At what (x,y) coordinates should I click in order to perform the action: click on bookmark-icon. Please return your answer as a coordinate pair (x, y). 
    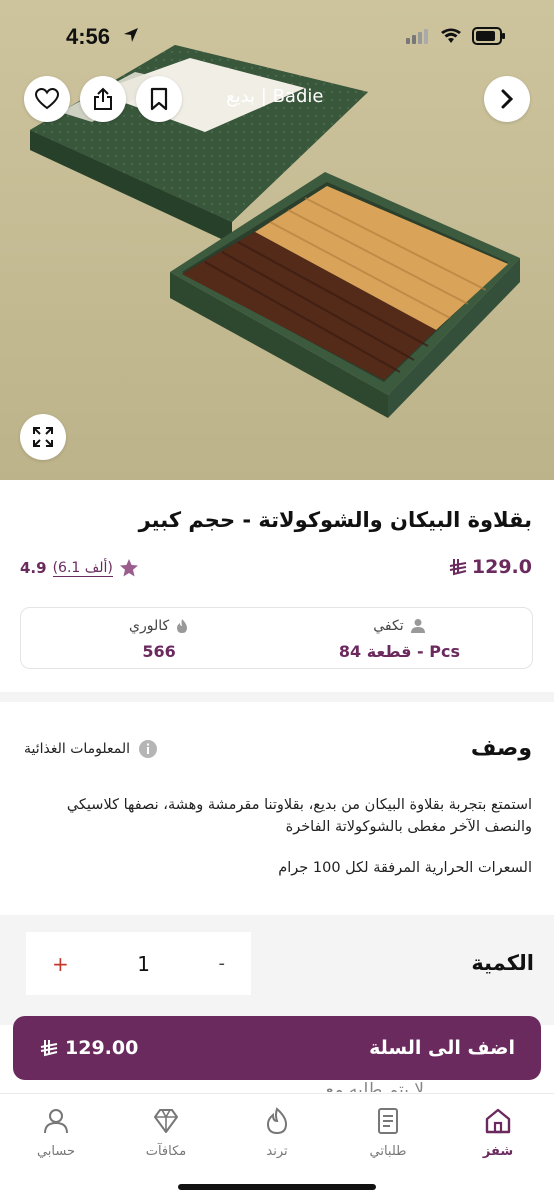
    Looking at the image, I should click on (159, 99).